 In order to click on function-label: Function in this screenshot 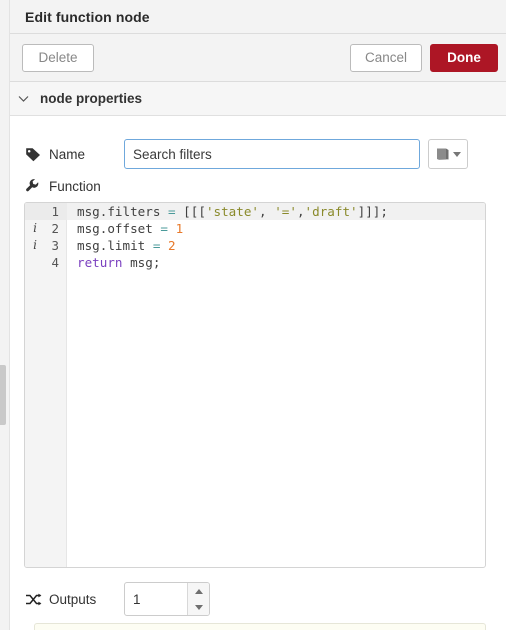, I will do `click(75, 186)`.